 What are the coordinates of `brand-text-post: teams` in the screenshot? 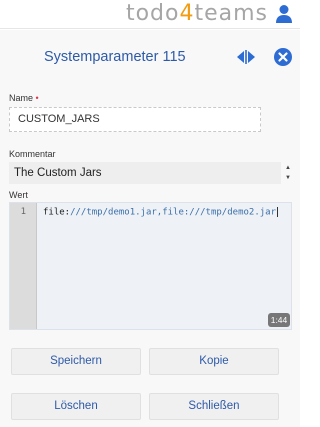 It's located at (231, 13).